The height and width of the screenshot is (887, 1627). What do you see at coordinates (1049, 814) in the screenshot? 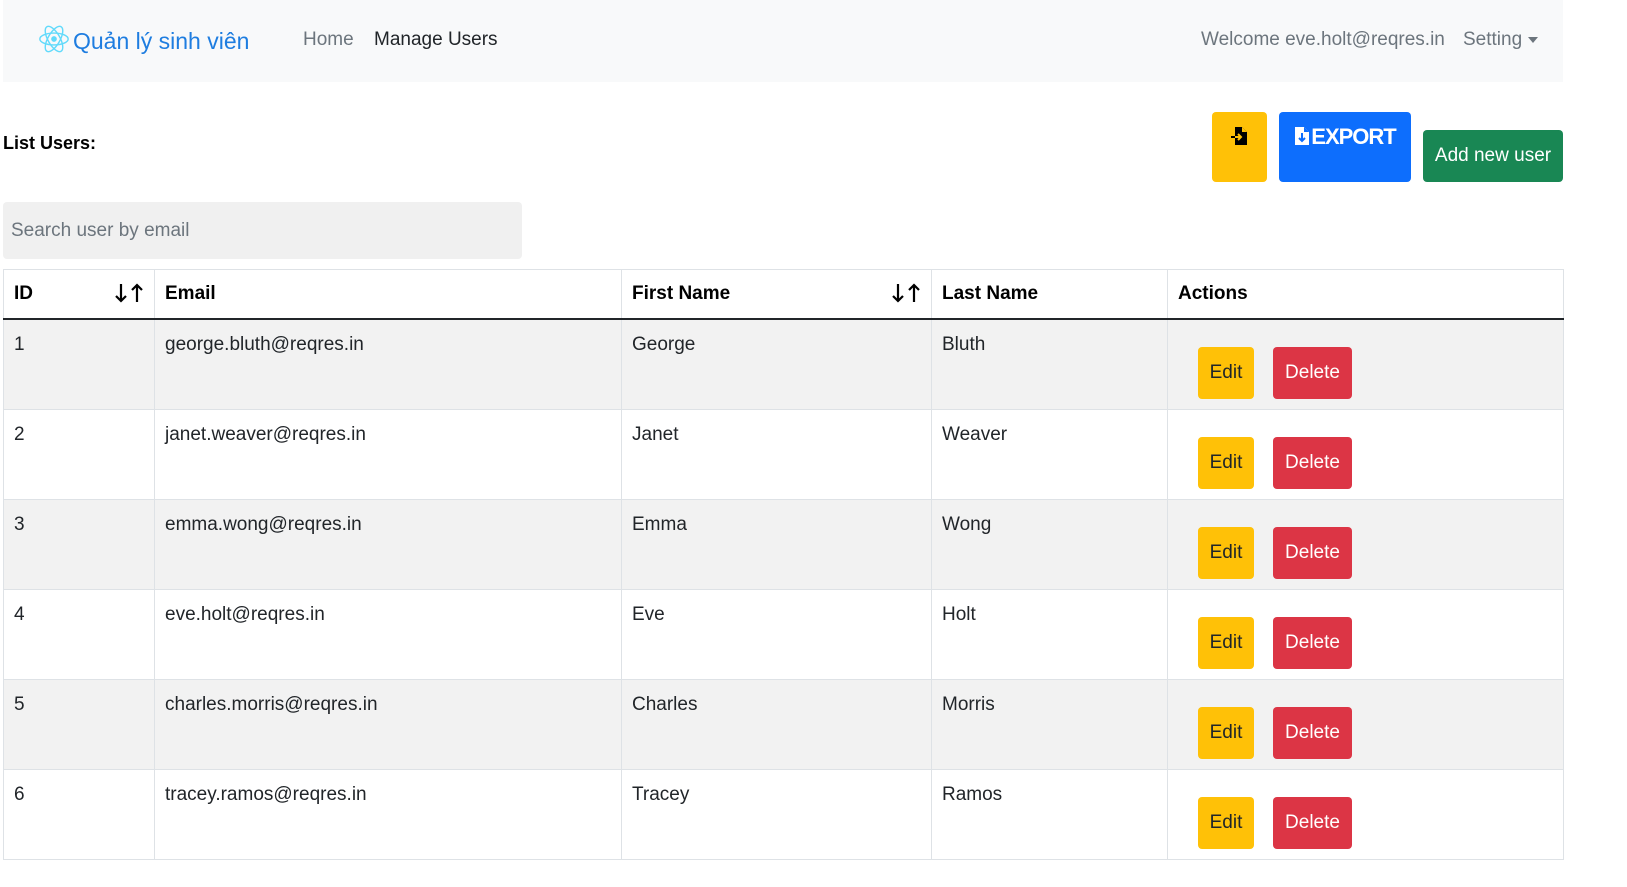
I see `cell-last-name: Ramos` at bounding box center [1049, 814].